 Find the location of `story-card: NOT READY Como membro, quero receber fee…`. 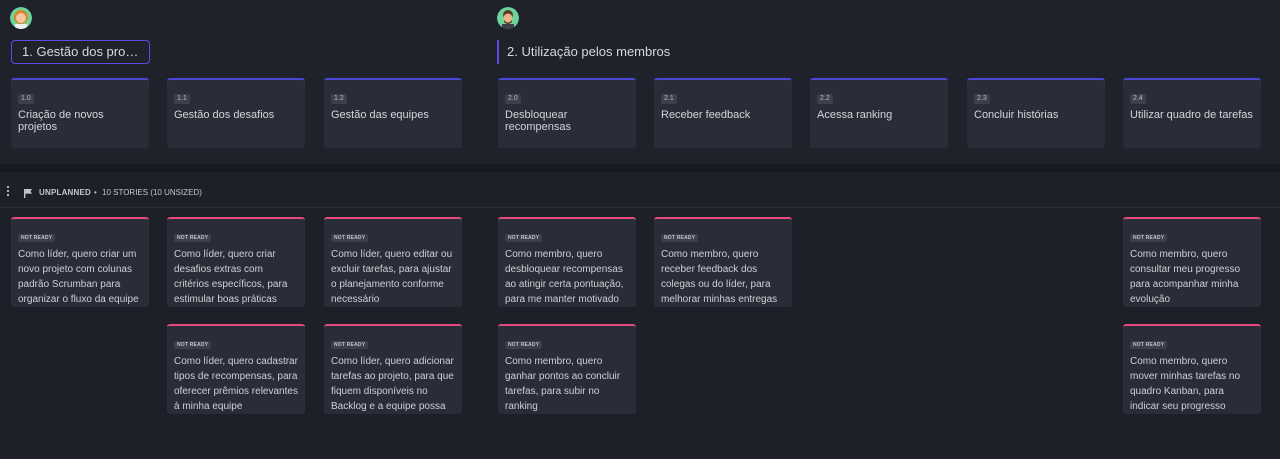

story-card: NOT READY Como membro, quero receber fee… is located at coordinates (723, 262).